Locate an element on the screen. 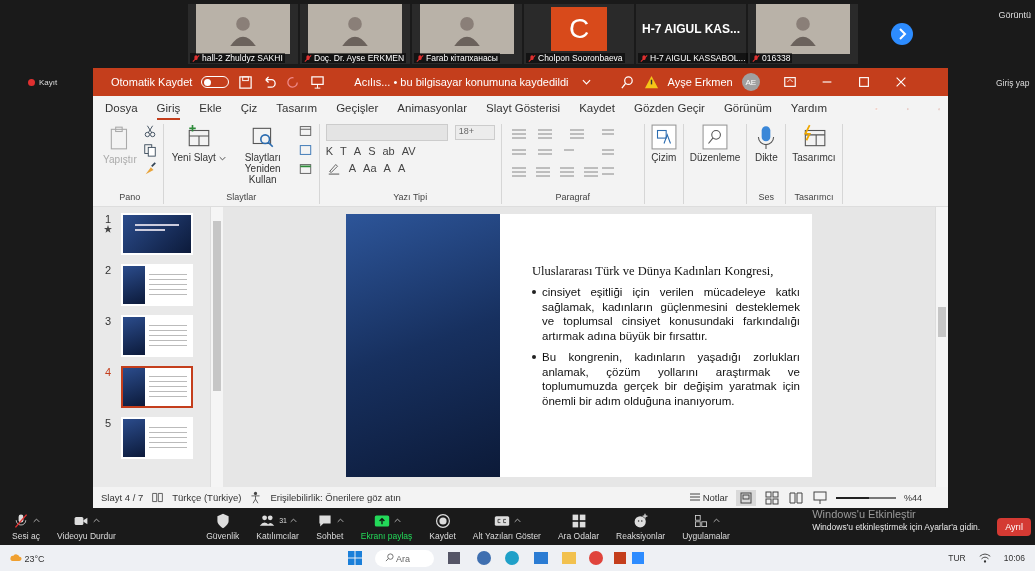  slide-number: 2 is located at coordinates (108, 270).